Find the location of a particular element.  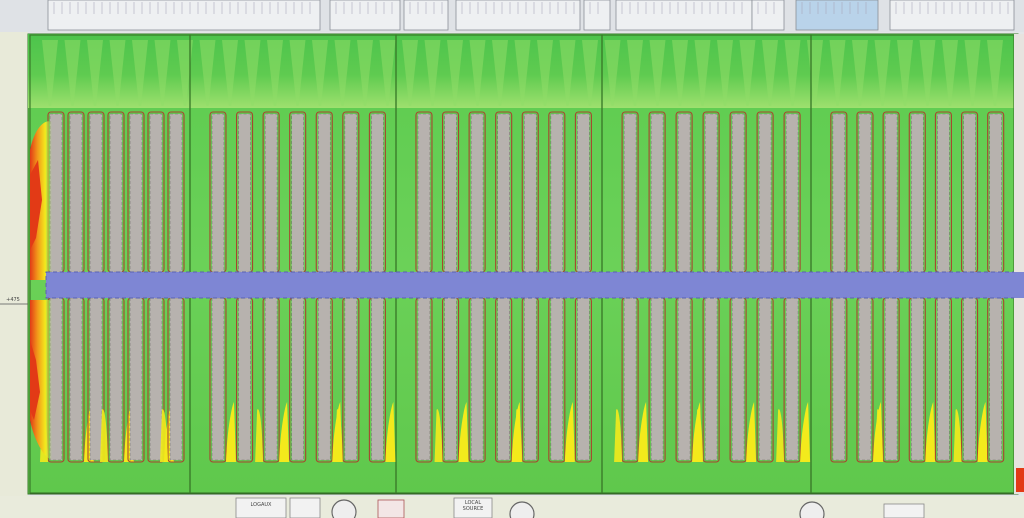

left-marker-label: +475 is located at coordinates (13, 300).